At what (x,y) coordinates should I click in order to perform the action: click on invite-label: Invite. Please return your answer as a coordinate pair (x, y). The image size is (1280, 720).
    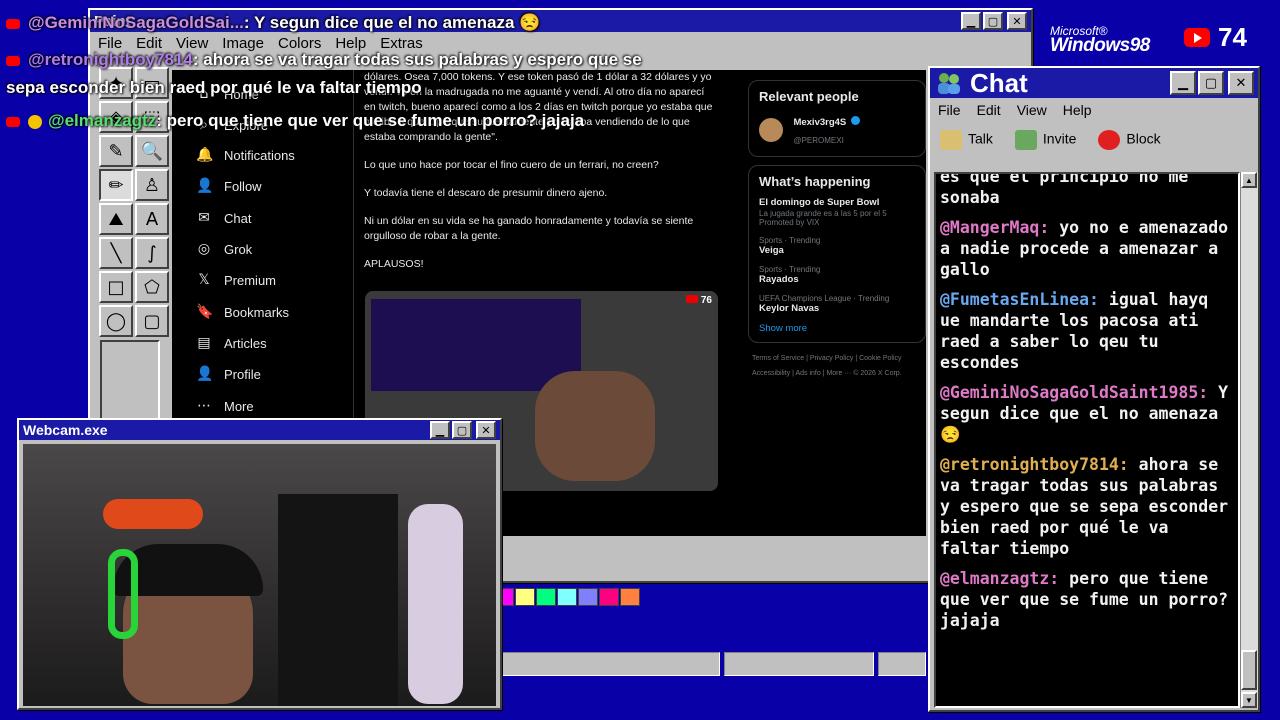
    Looking at the image, I should click on (1059, 138).